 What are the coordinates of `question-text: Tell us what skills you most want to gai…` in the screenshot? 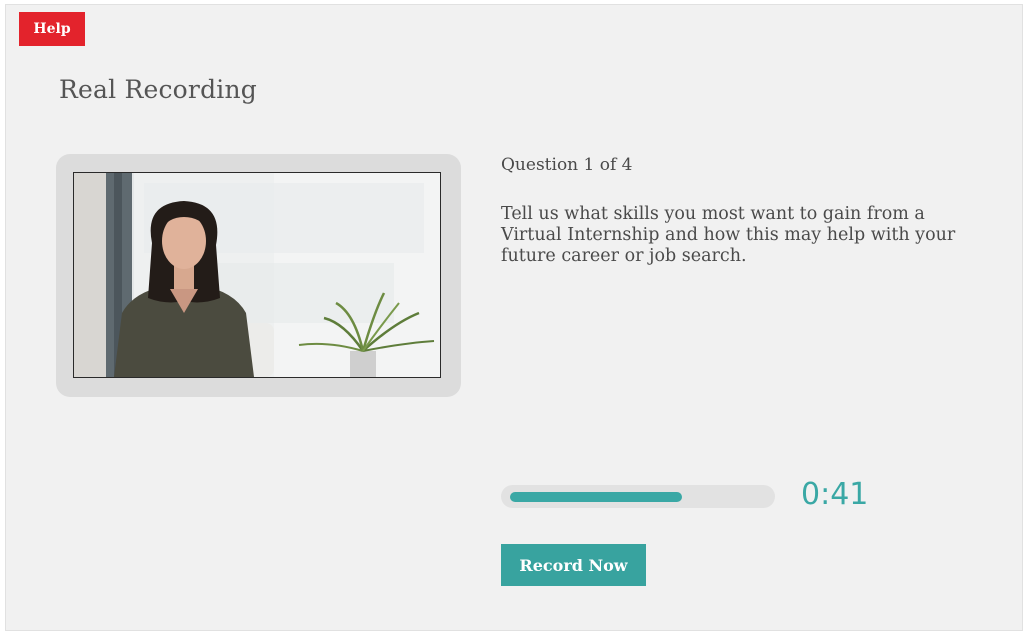 It's located at (728, 235).